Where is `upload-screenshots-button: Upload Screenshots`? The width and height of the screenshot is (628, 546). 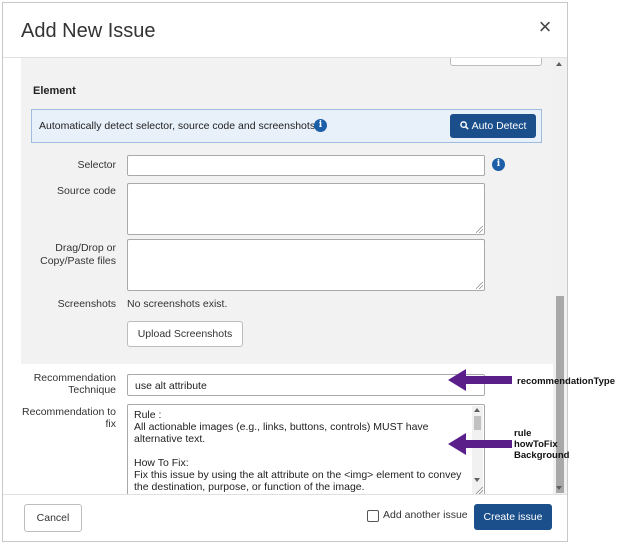 upload-screenshots-button: Upload Screenshots is located at coordinates (185, 334).